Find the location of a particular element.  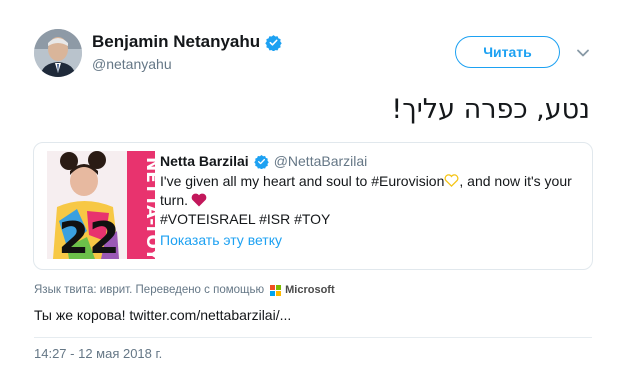

cover-title: NETTA-TOY is located at coordinates (148, 208).